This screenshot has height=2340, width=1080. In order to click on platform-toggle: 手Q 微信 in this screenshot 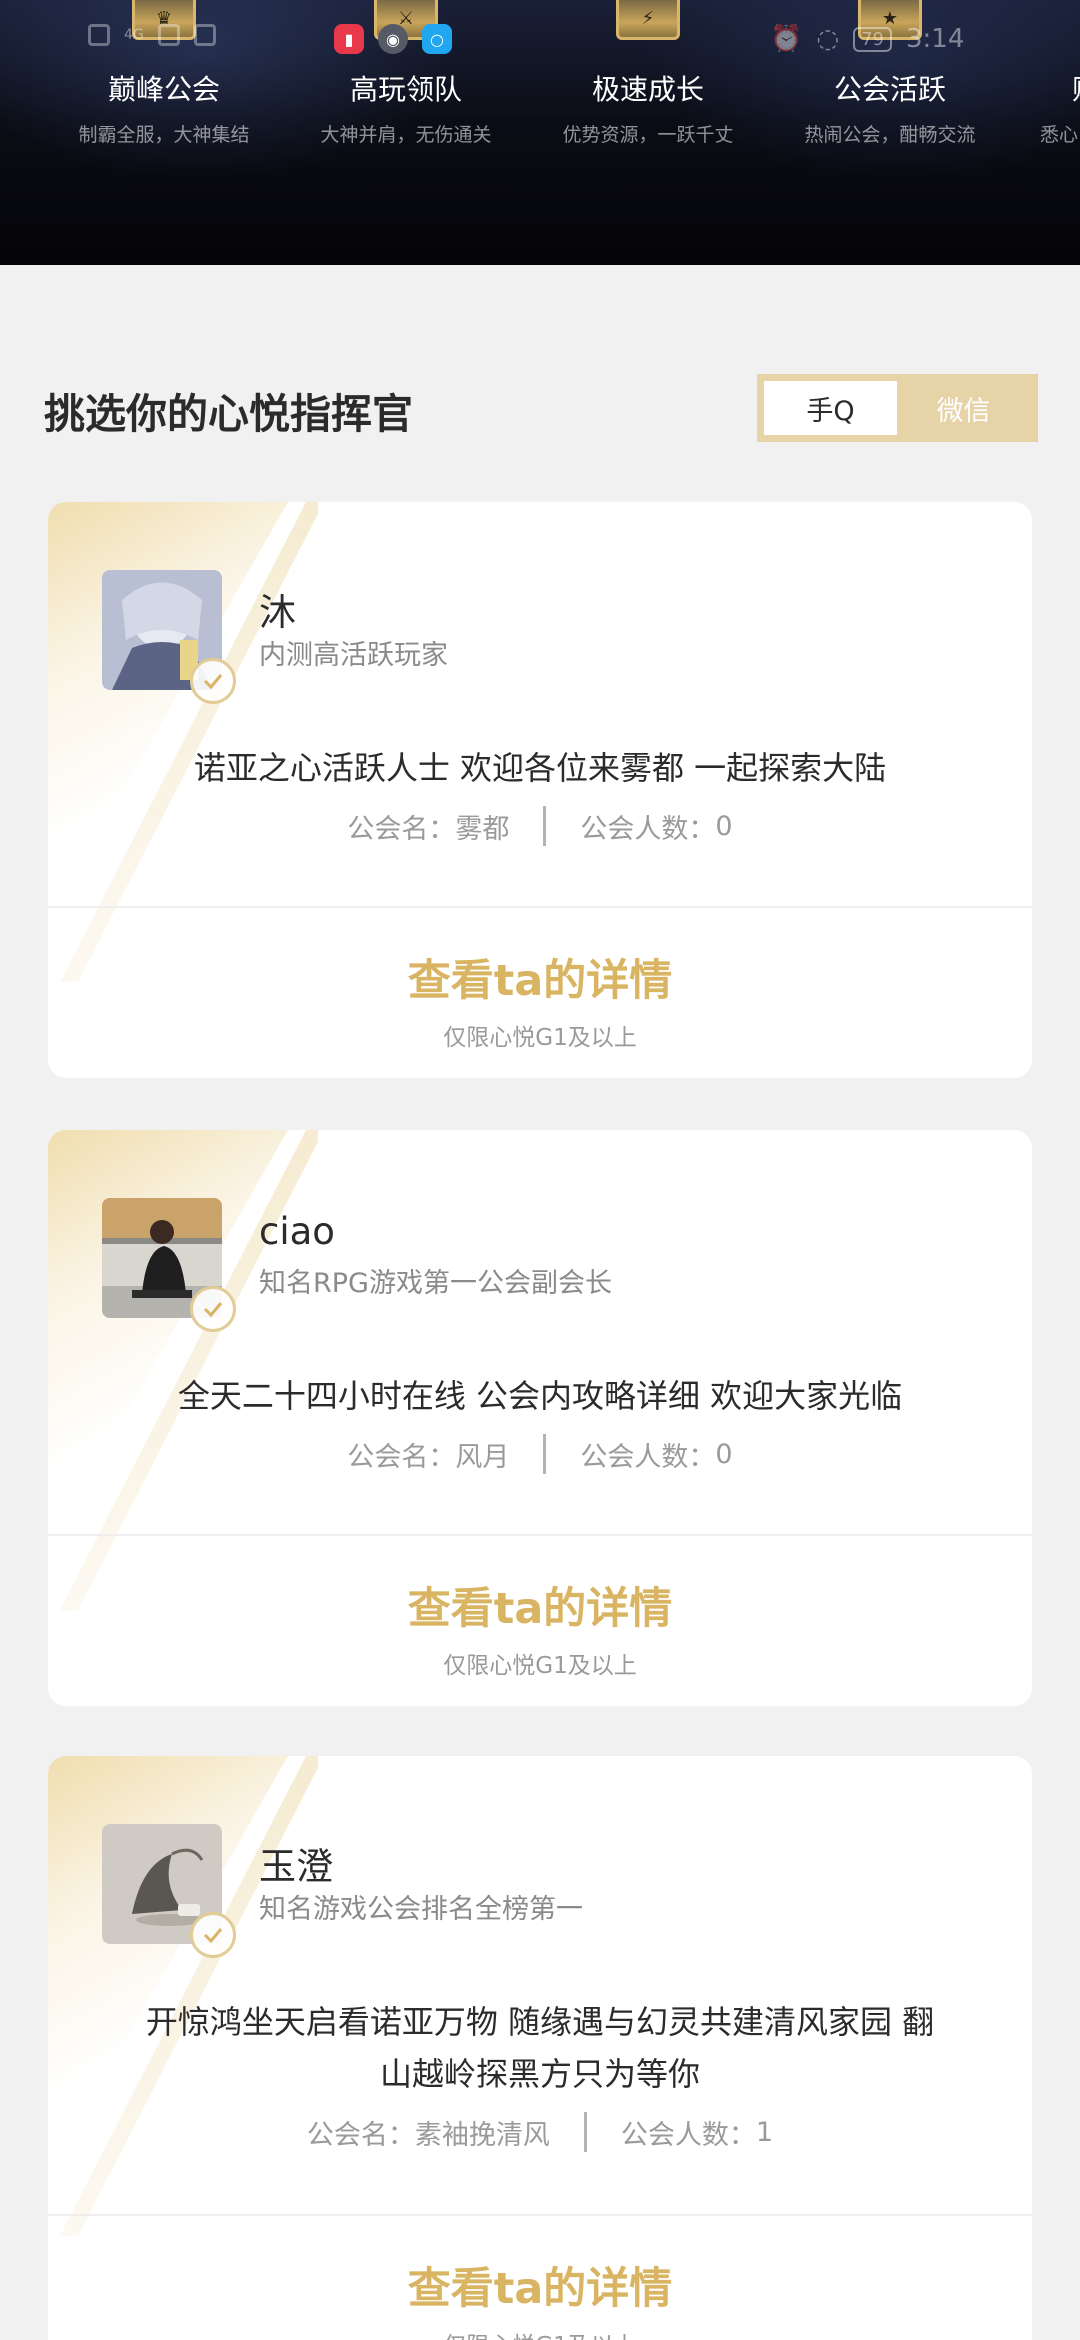, I will do `click(897, 408)`.